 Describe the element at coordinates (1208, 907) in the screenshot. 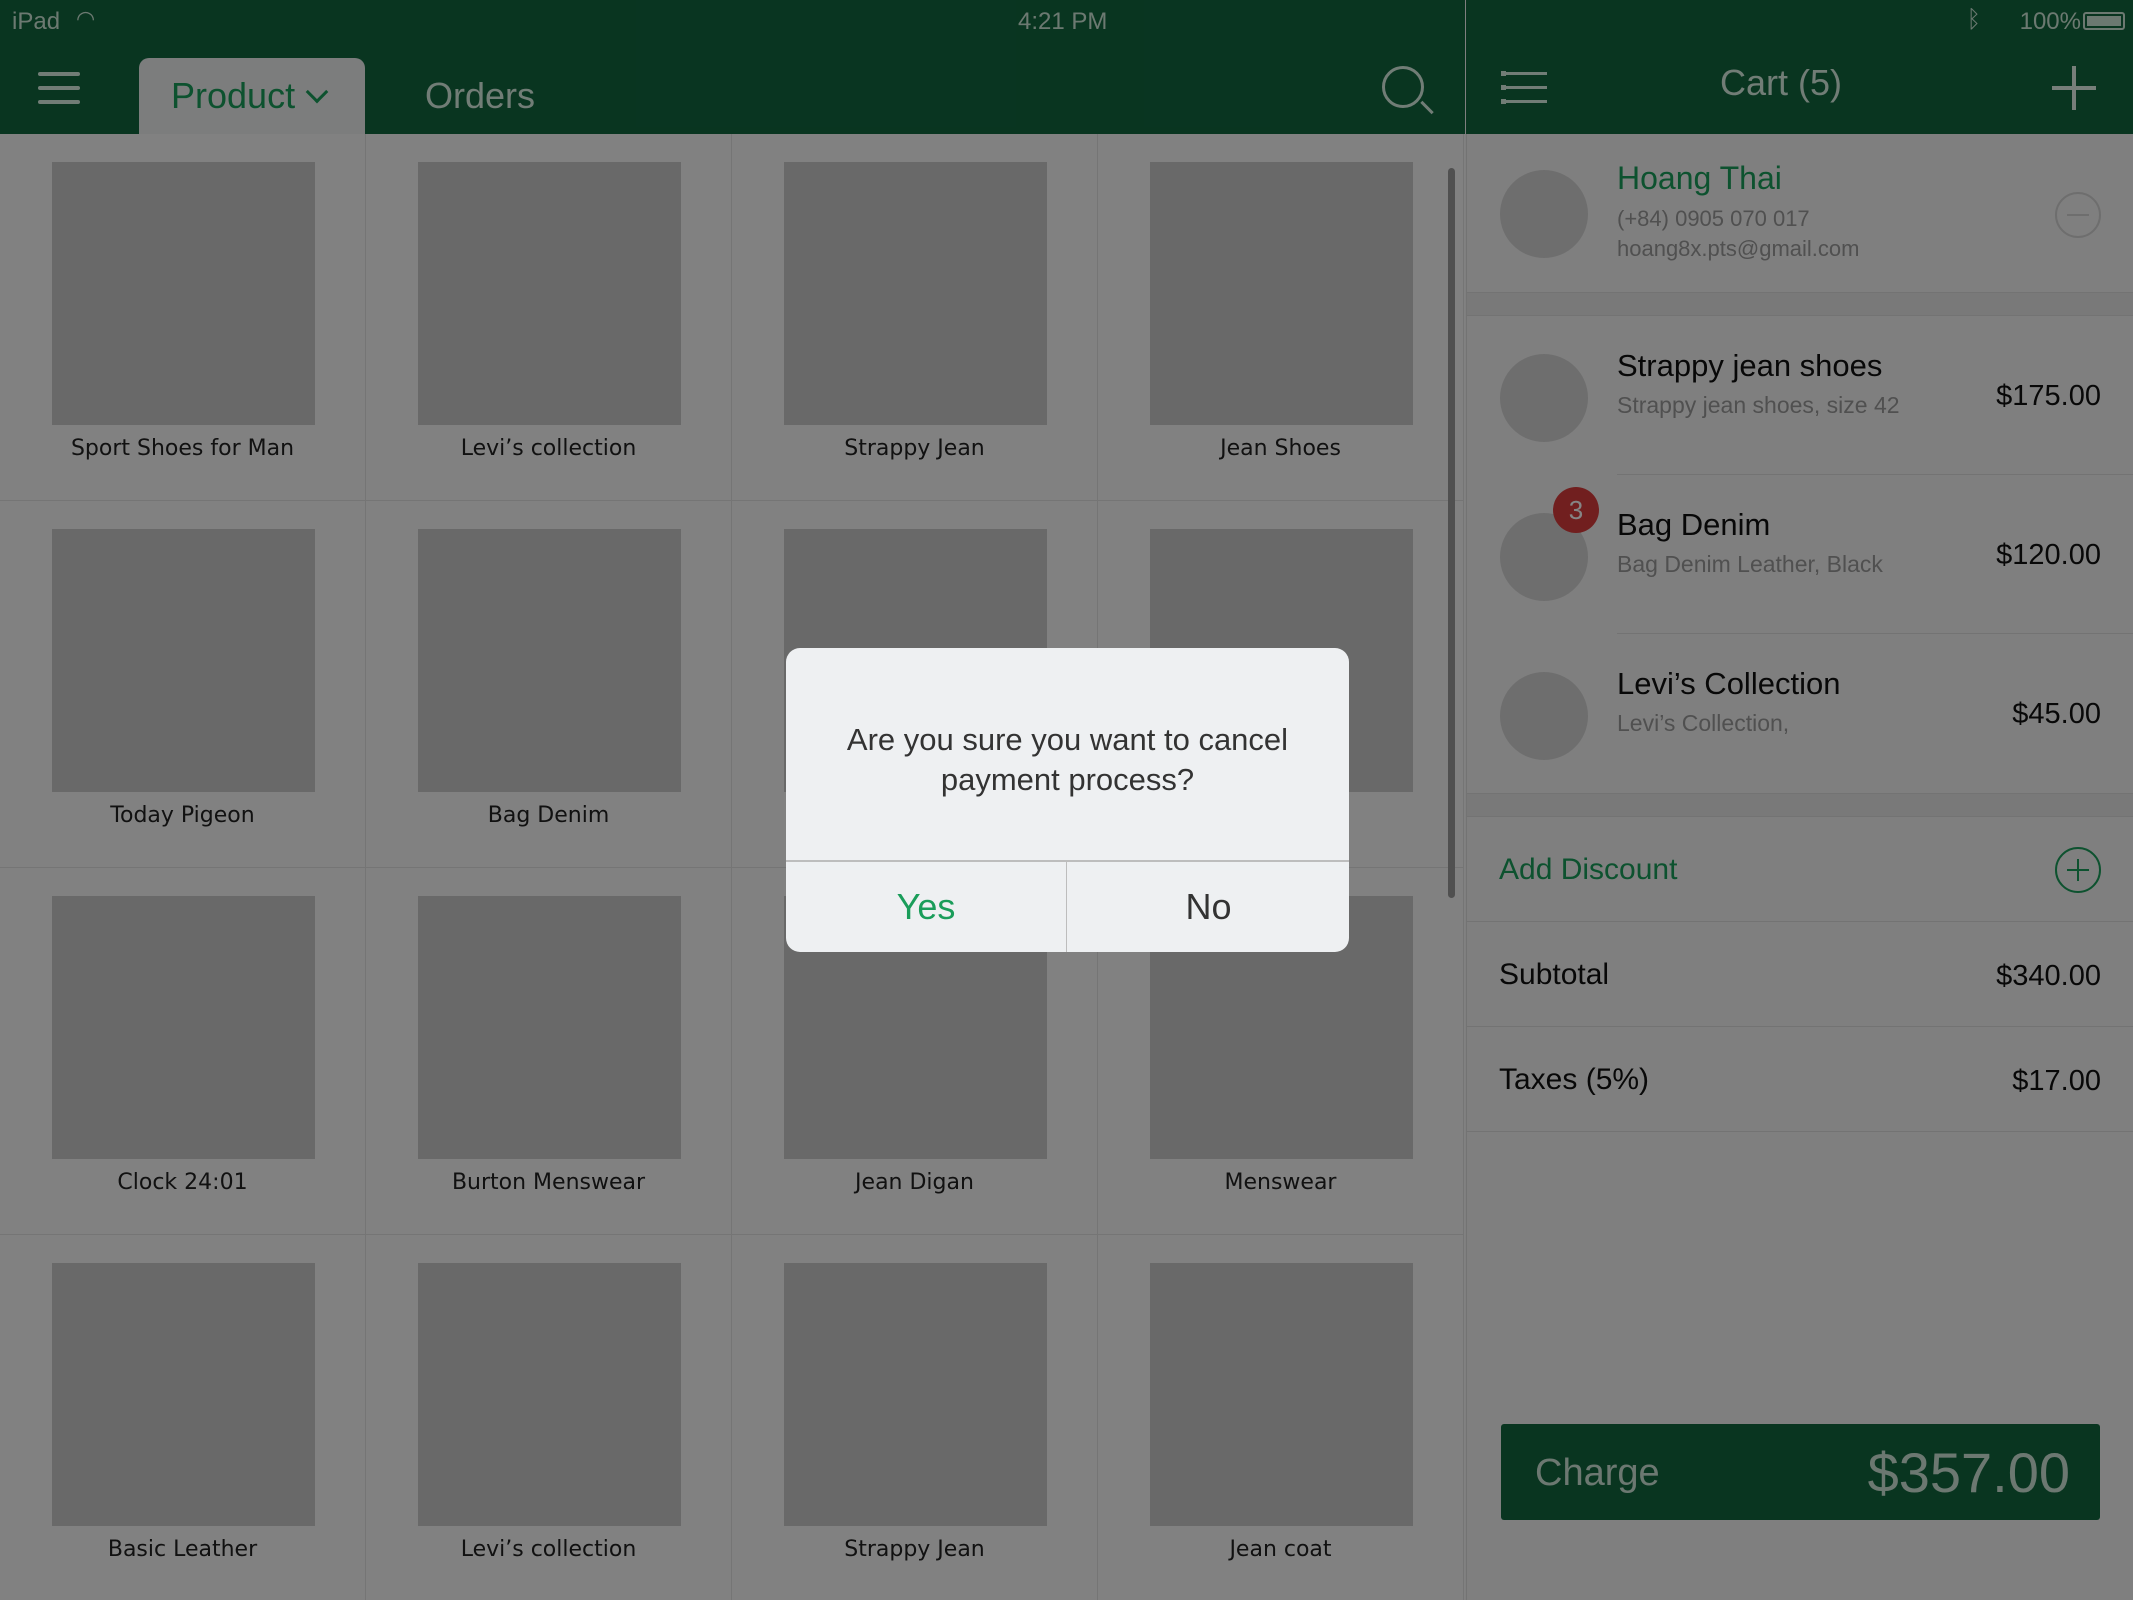

I see `no-button: No` at that location.